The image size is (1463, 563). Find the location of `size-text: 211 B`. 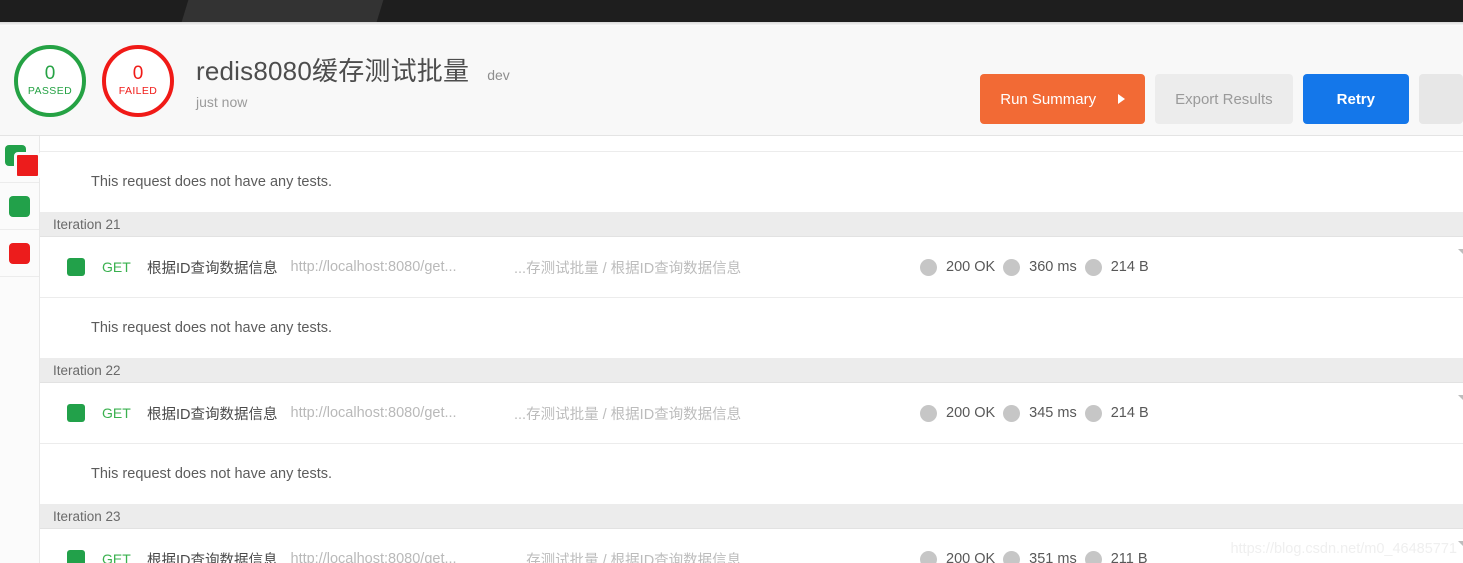

size-text: 211 B is located at coordinates (1129, 557).